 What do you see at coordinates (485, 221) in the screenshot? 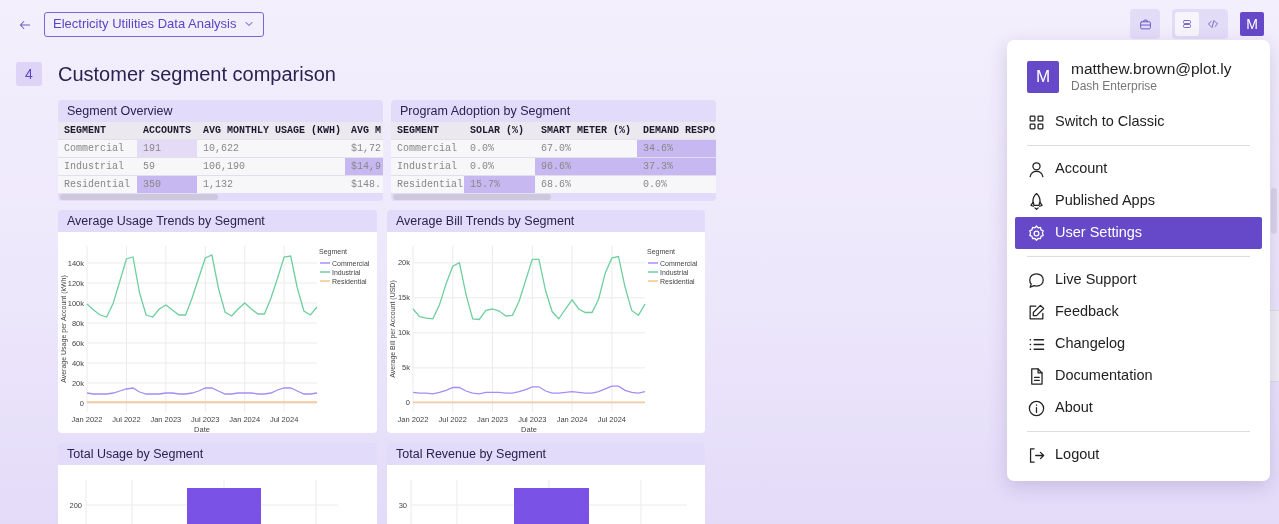
I see `panel-title: Average Bill Trends by Segment` at bounding box center [485, 221].